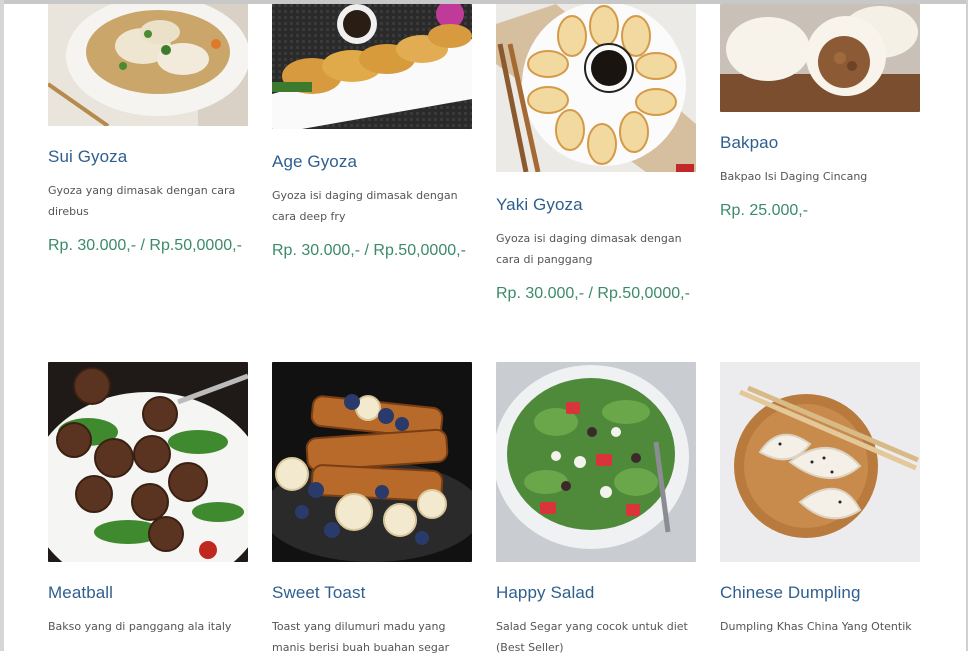 This screenshot has height=658, width=968. Describe the element at coordinates (148, 593) in the screenshot. I see `product-name: Meatball` at that location.